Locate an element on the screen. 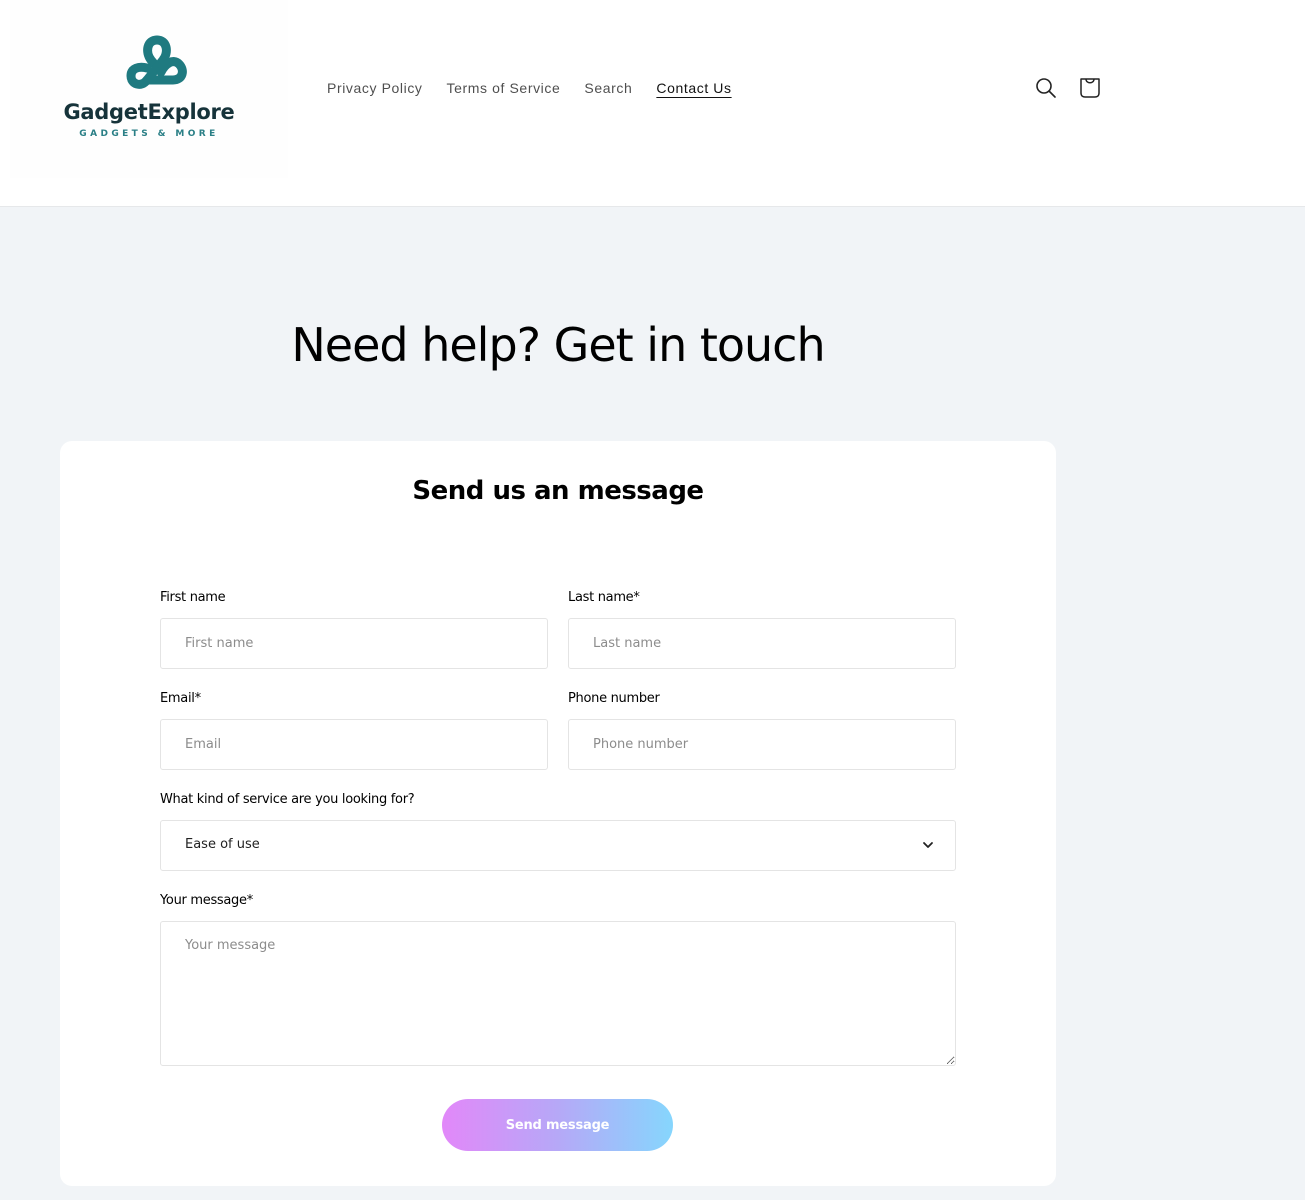 The image size is (1305, 1200). nav-link-terms-of-service: Terms of Service is located at coordinates (504, 88).